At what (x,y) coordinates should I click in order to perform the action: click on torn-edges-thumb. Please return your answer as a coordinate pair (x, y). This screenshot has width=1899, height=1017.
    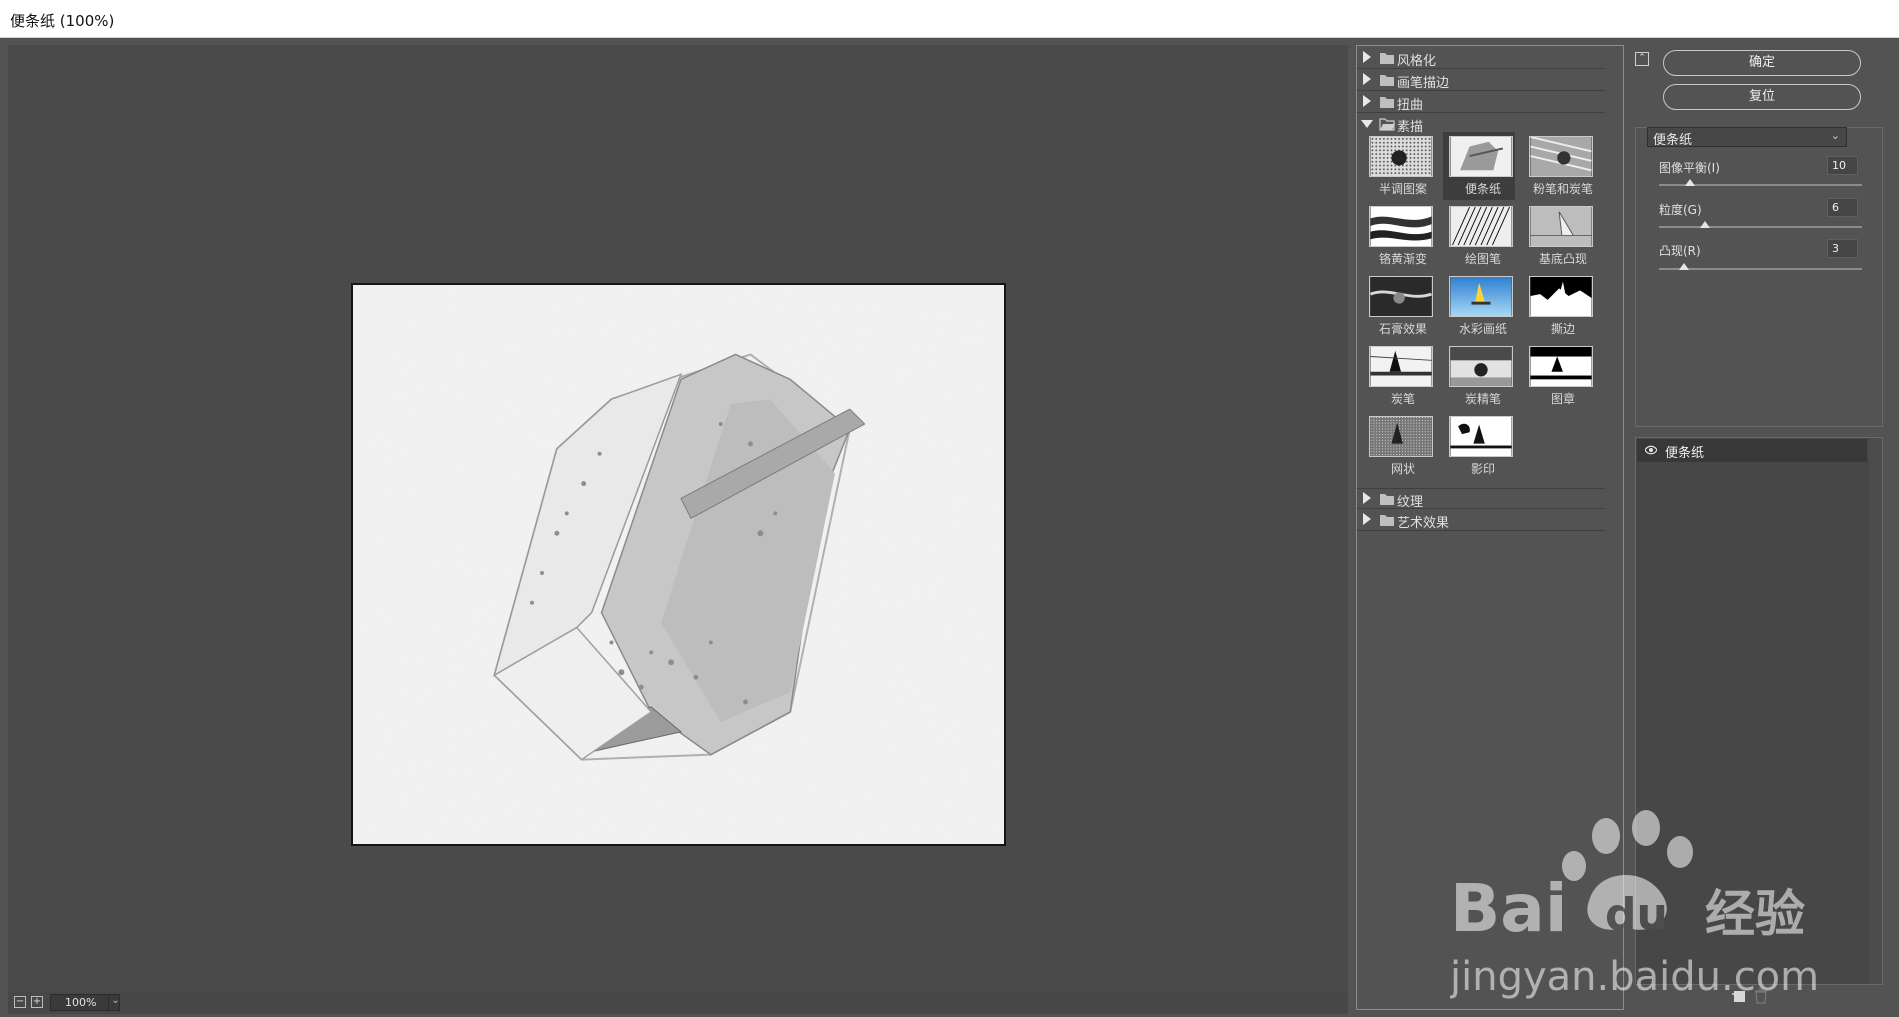
    Looking at the image, I should click on (1561, 296).